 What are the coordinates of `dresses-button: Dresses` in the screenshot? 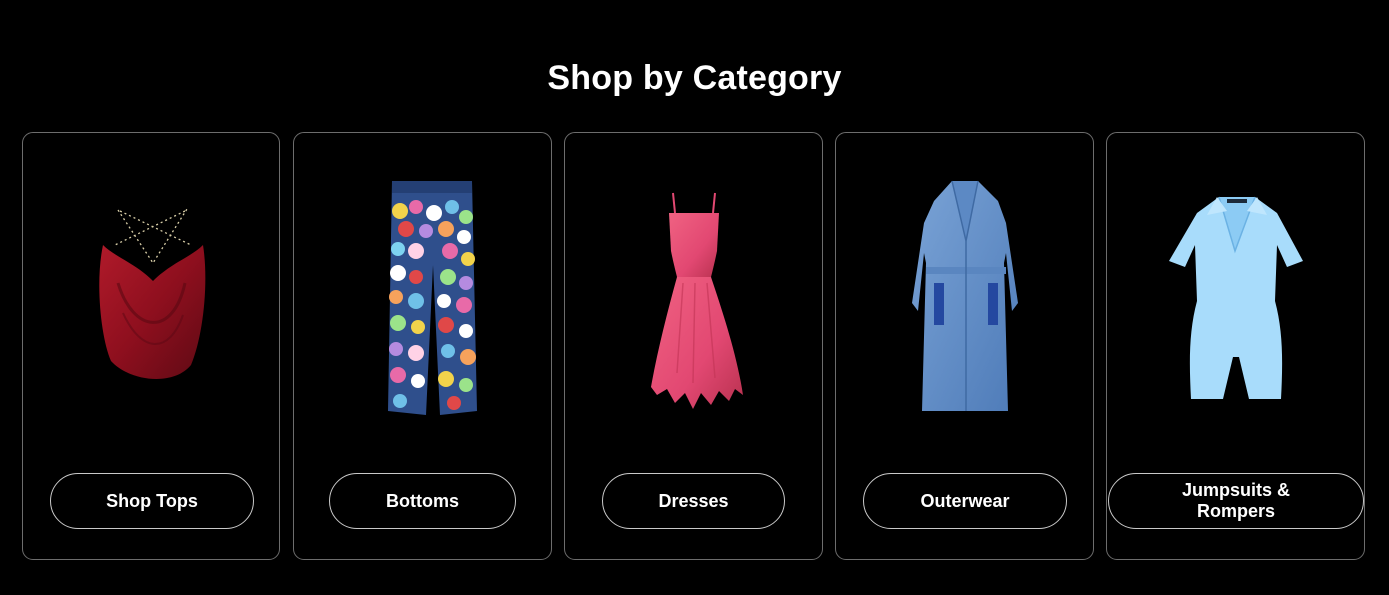 It's located at (693, 501).